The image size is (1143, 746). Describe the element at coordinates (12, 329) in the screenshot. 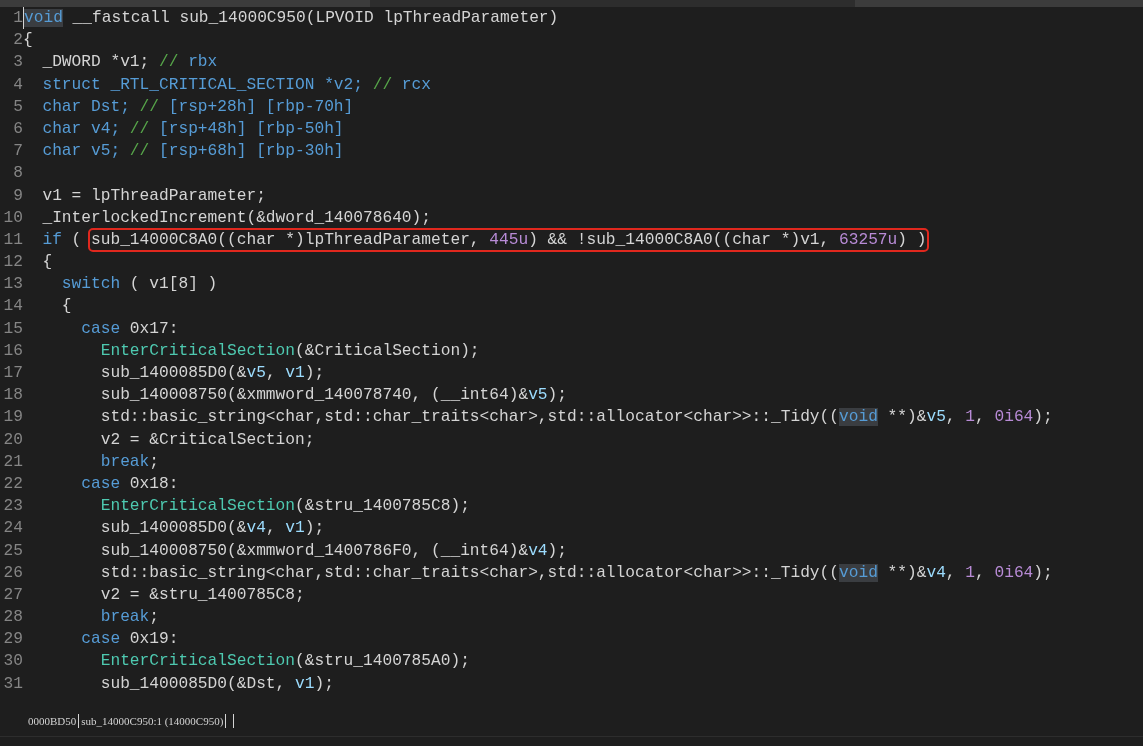

I see `line-number: 15` at that location.